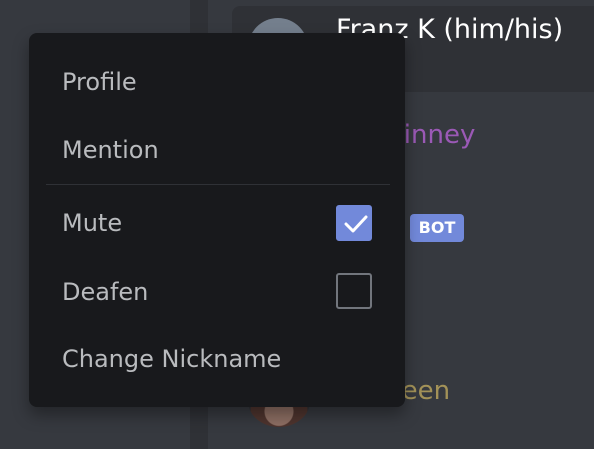 Image resolution: width=594 pixels, height=449 pixels. Describe the element at coordinates (437, 228) in the screenshot. I see `bot-badge: BOT` at that location.